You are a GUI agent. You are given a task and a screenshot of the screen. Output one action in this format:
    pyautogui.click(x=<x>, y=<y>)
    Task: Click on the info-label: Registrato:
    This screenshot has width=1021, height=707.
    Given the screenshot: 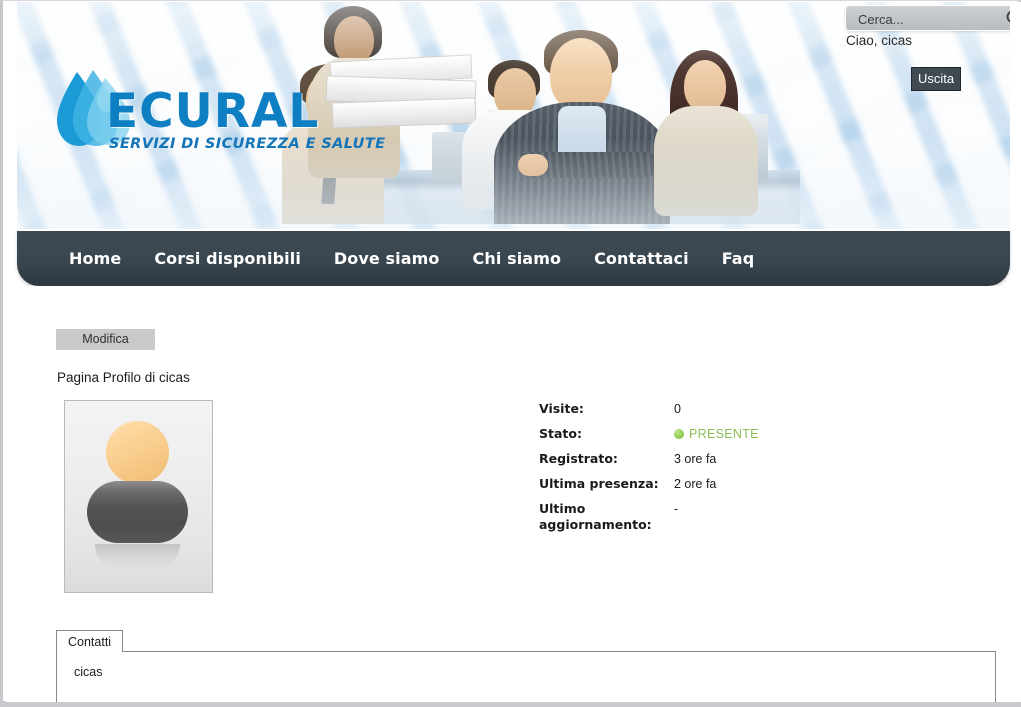 What is the action you would take?
    pyautogui.click(x=578, y=458)
    